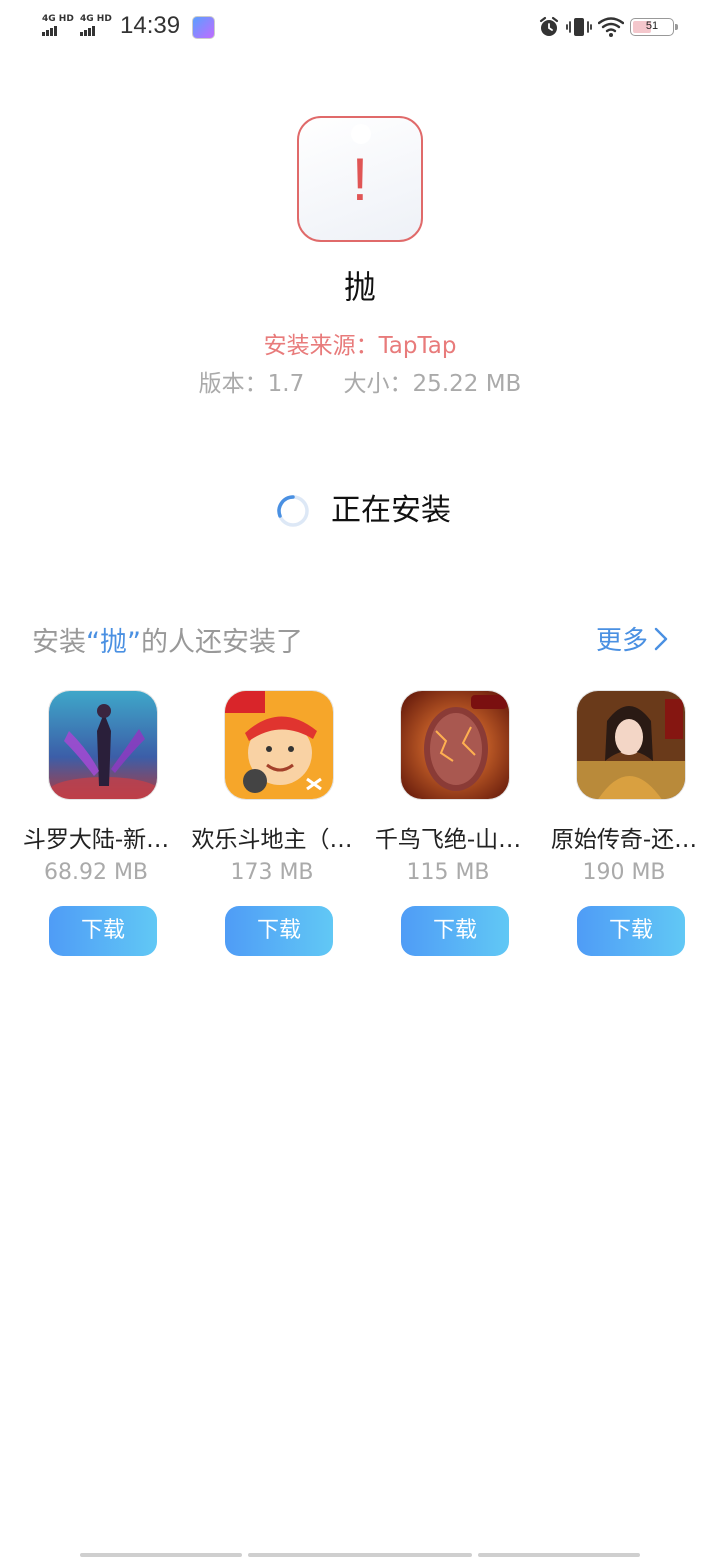 The width and height of the screenshot is (720, 1560). Describe the element at coordinates (96, 872) in the screenshot. I see `app-size: 68.92 MB` at that location.